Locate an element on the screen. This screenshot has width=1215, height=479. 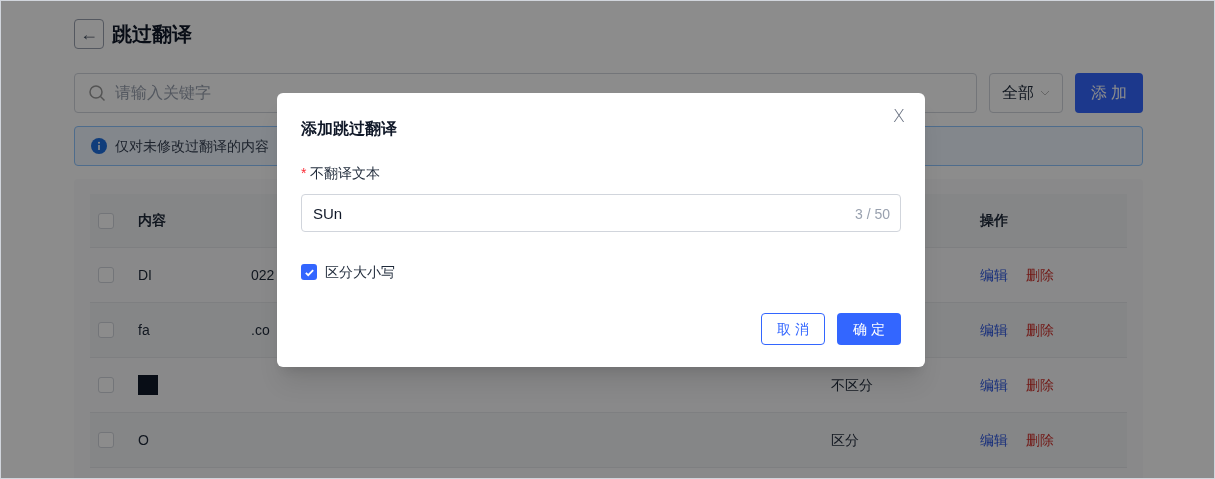
page-title: 跳过翻译 is located at coordinates (152, 34).